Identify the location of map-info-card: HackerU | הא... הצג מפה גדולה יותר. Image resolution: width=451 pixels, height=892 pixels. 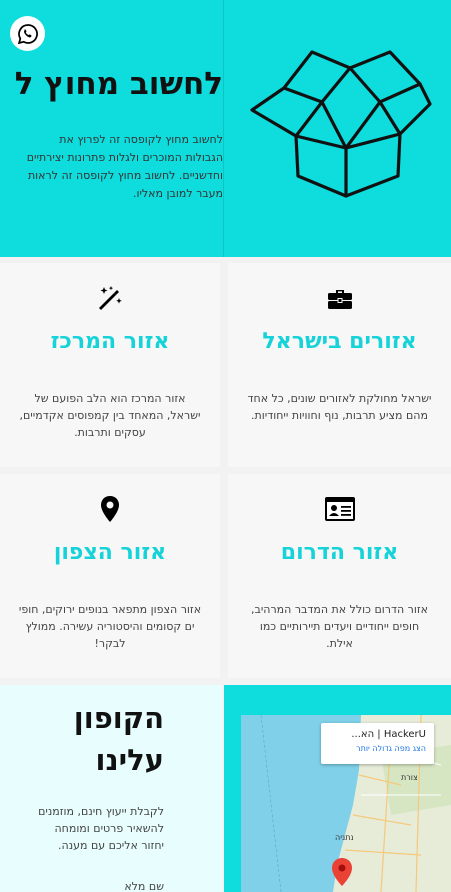
(377, 743).